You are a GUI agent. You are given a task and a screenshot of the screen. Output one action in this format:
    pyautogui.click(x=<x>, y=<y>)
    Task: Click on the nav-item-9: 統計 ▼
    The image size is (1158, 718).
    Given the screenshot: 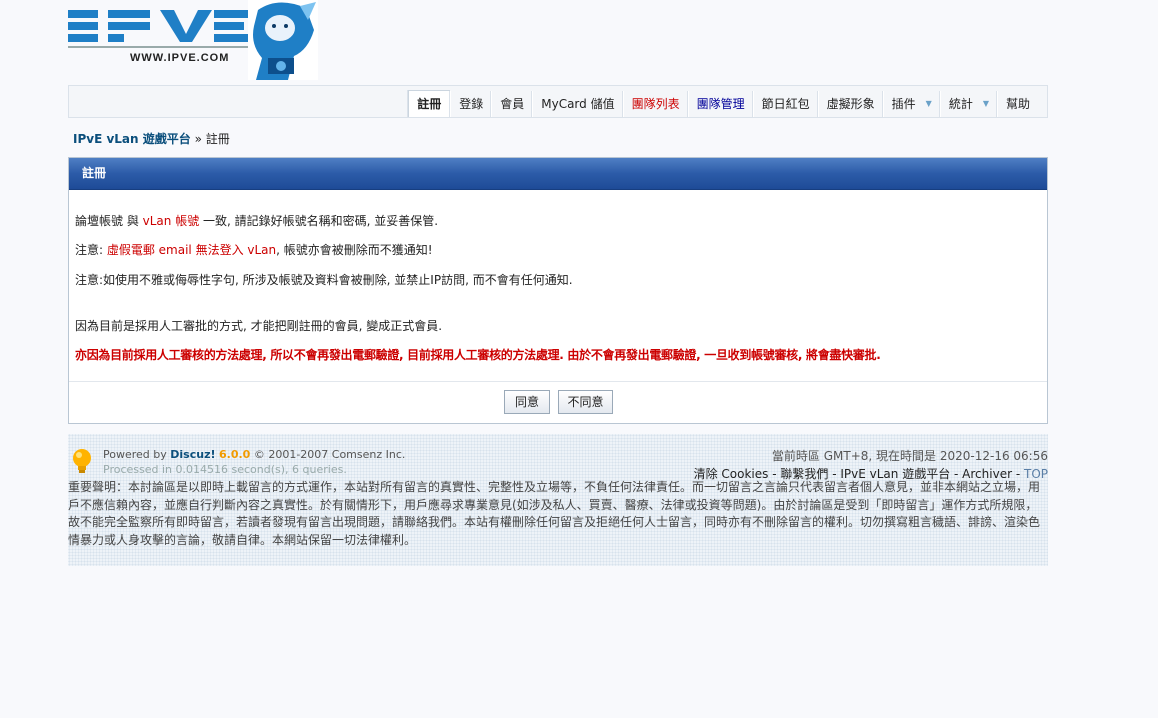 What is the action you would take?
    pyautogui.click(x=968, y=104)
    